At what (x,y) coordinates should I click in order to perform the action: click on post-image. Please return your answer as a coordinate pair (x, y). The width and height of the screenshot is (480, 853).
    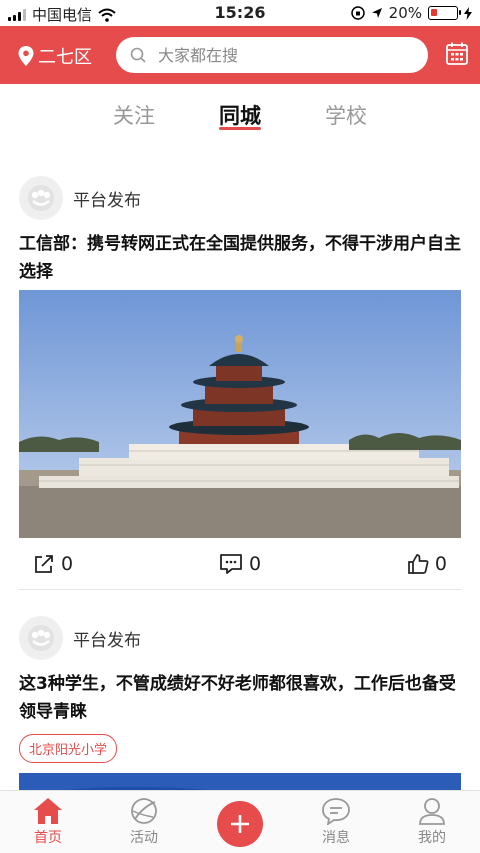
    Looking at the image, I should click on (240, 781).